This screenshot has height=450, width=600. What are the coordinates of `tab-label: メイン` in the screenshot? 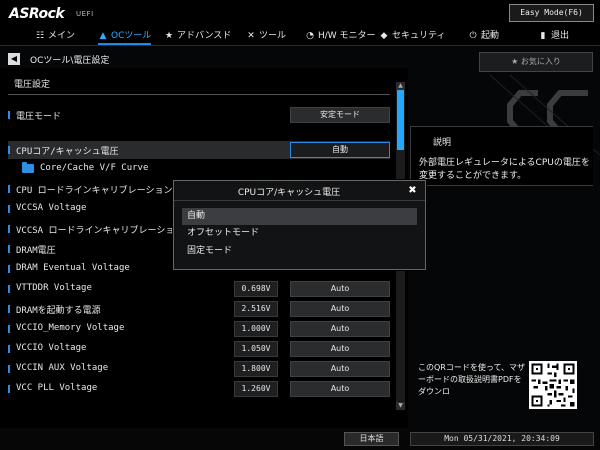 It's located at (62, 36).